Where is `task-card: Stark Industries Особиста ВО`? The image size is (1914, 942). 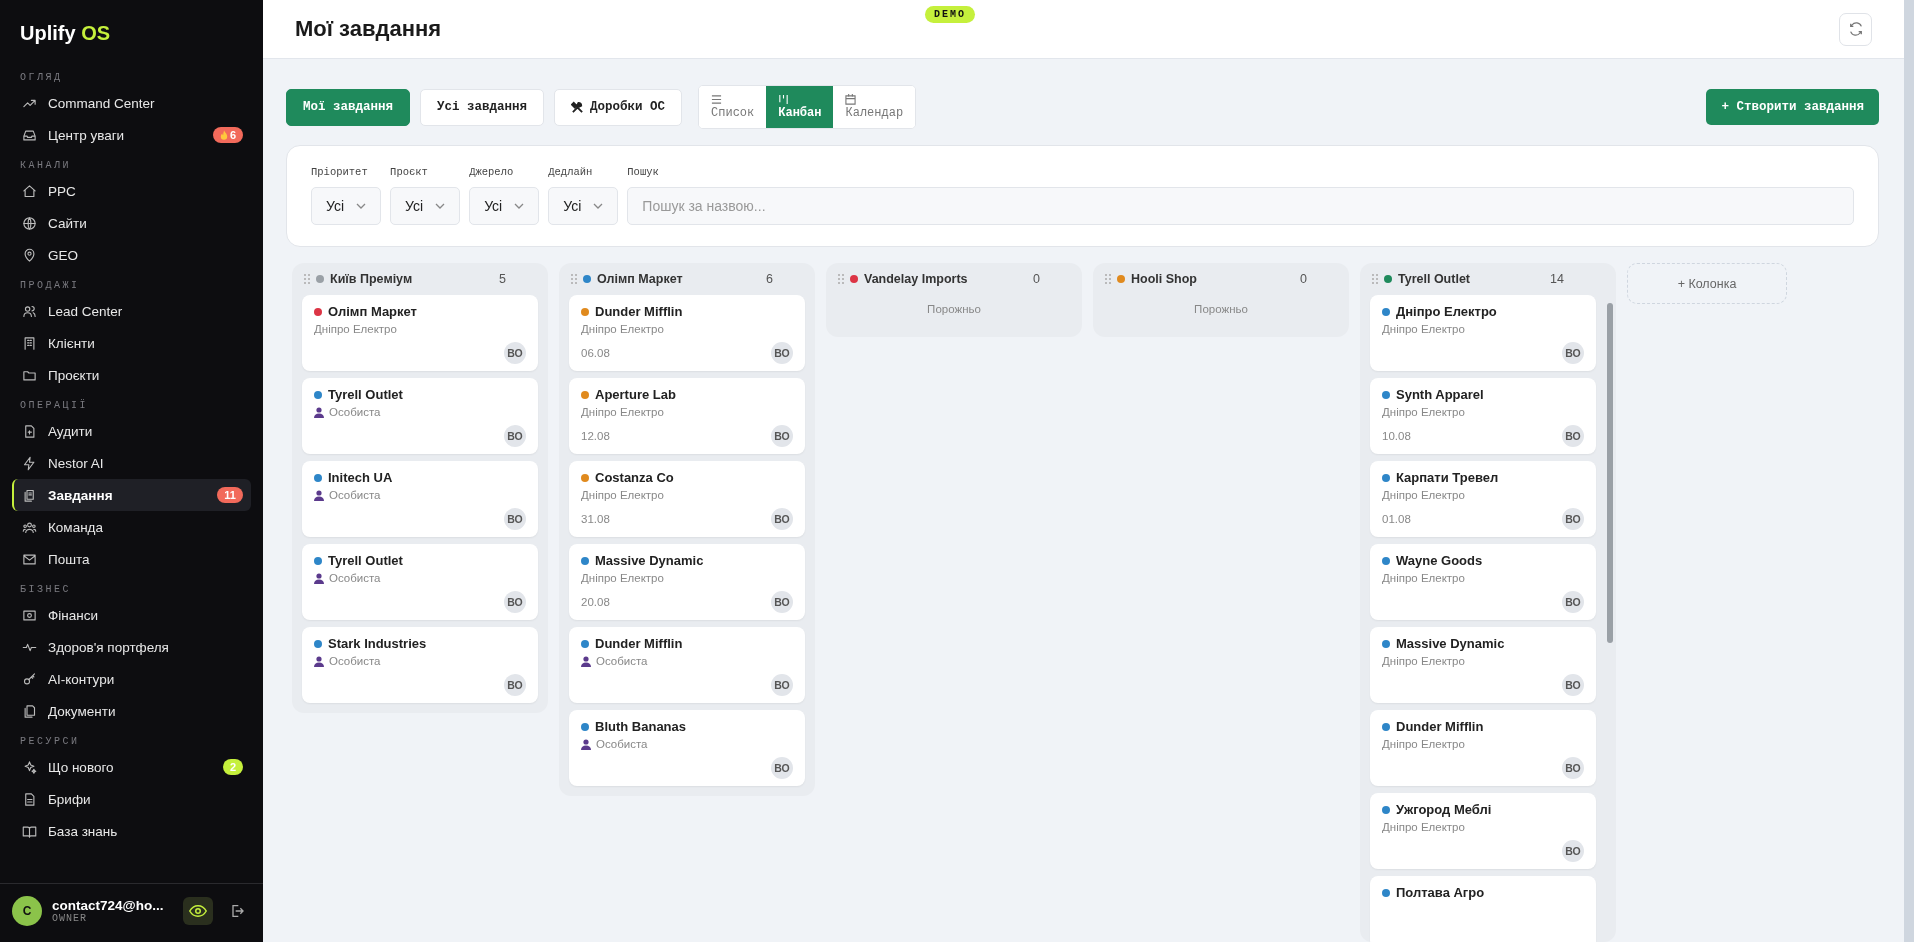
task-card: Stark Industries Особиста ВО is located at coordinates (420, 665).